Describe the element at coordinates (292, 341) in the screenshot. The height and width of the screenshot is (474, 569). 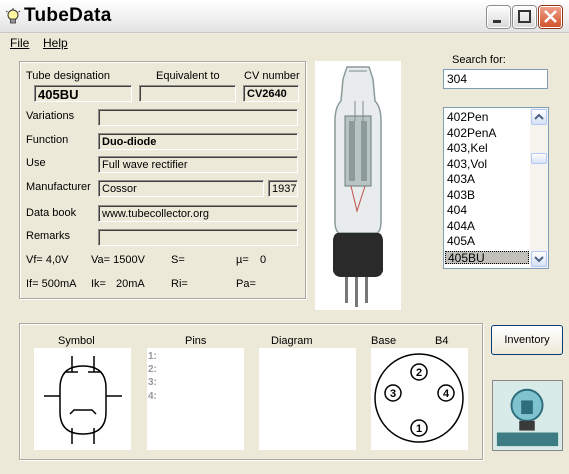
I see `diagram-label: Diagram` at that location.